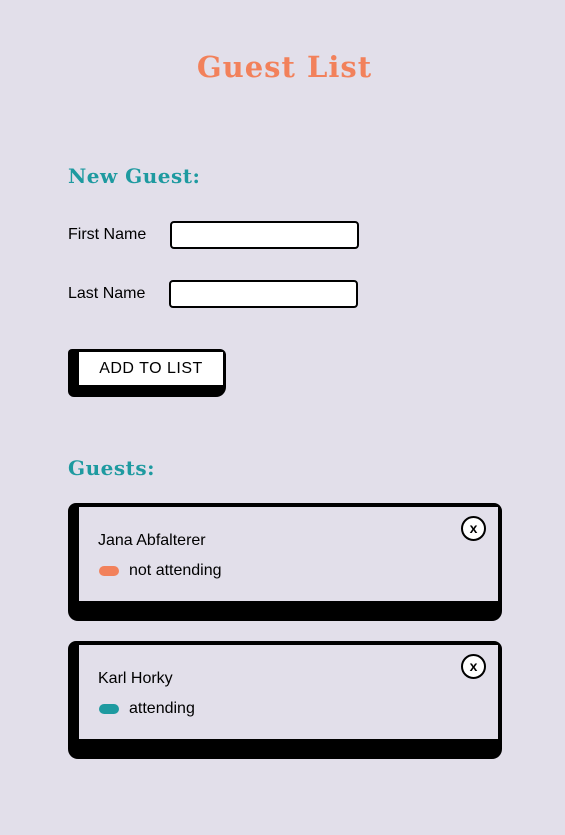  What do you see at coordinates (135, 678) in the screenshot?
I see `guest-name: Karl Horky` at bounding box center [135, 678].